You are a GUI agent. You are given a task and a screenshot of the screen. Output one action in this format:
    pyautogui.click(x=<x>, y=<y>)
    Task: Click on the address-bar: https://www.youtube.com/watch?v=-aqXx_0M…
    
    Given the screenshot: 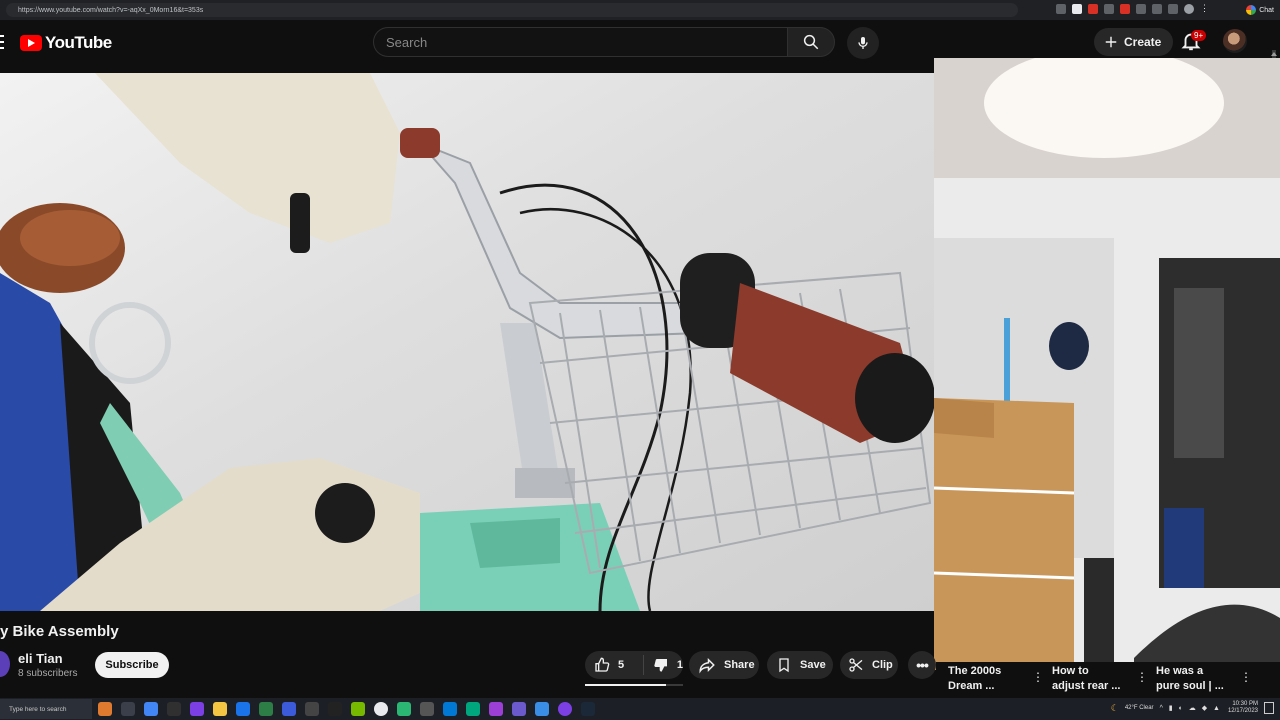 What is the action you would take?
    pyautogui.click(x=512, y=10)
    